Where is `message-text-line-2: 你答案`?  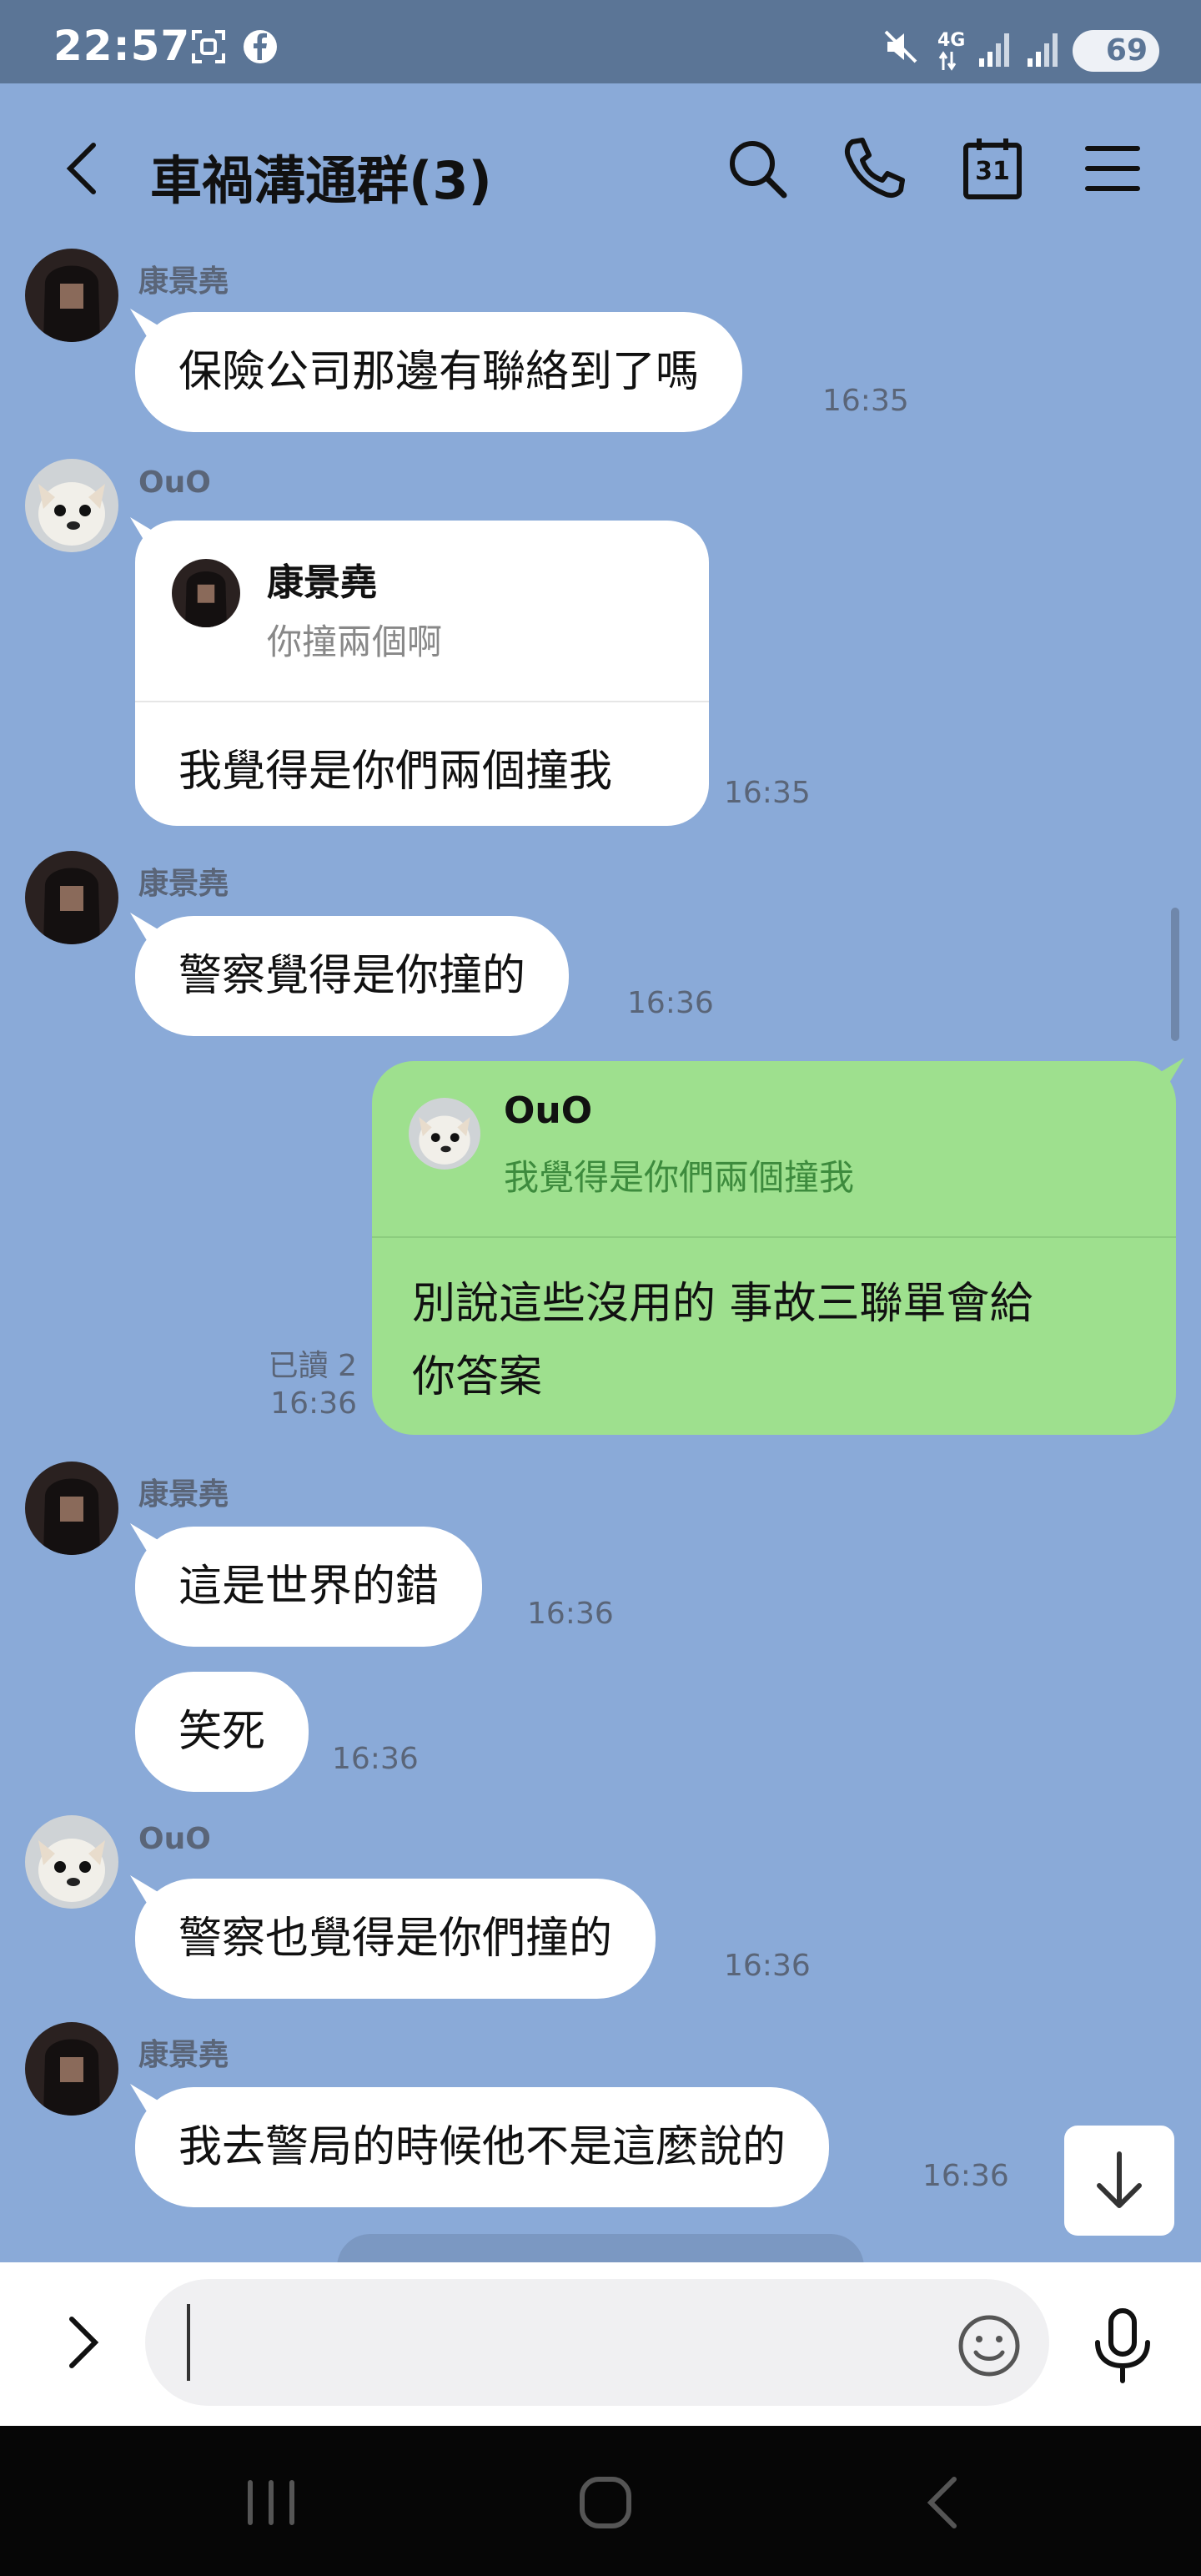 message-text-line-2: 你答案 is located at coordinates (478, 1377).